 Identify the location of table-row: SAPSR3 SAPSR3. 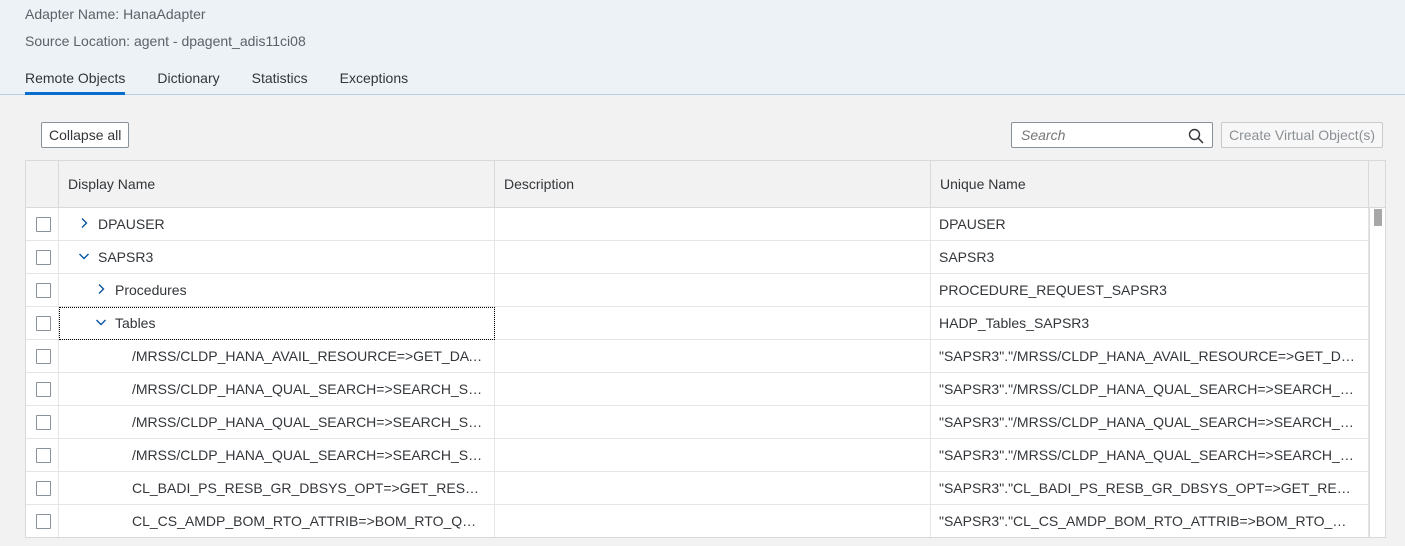
(697, 257).